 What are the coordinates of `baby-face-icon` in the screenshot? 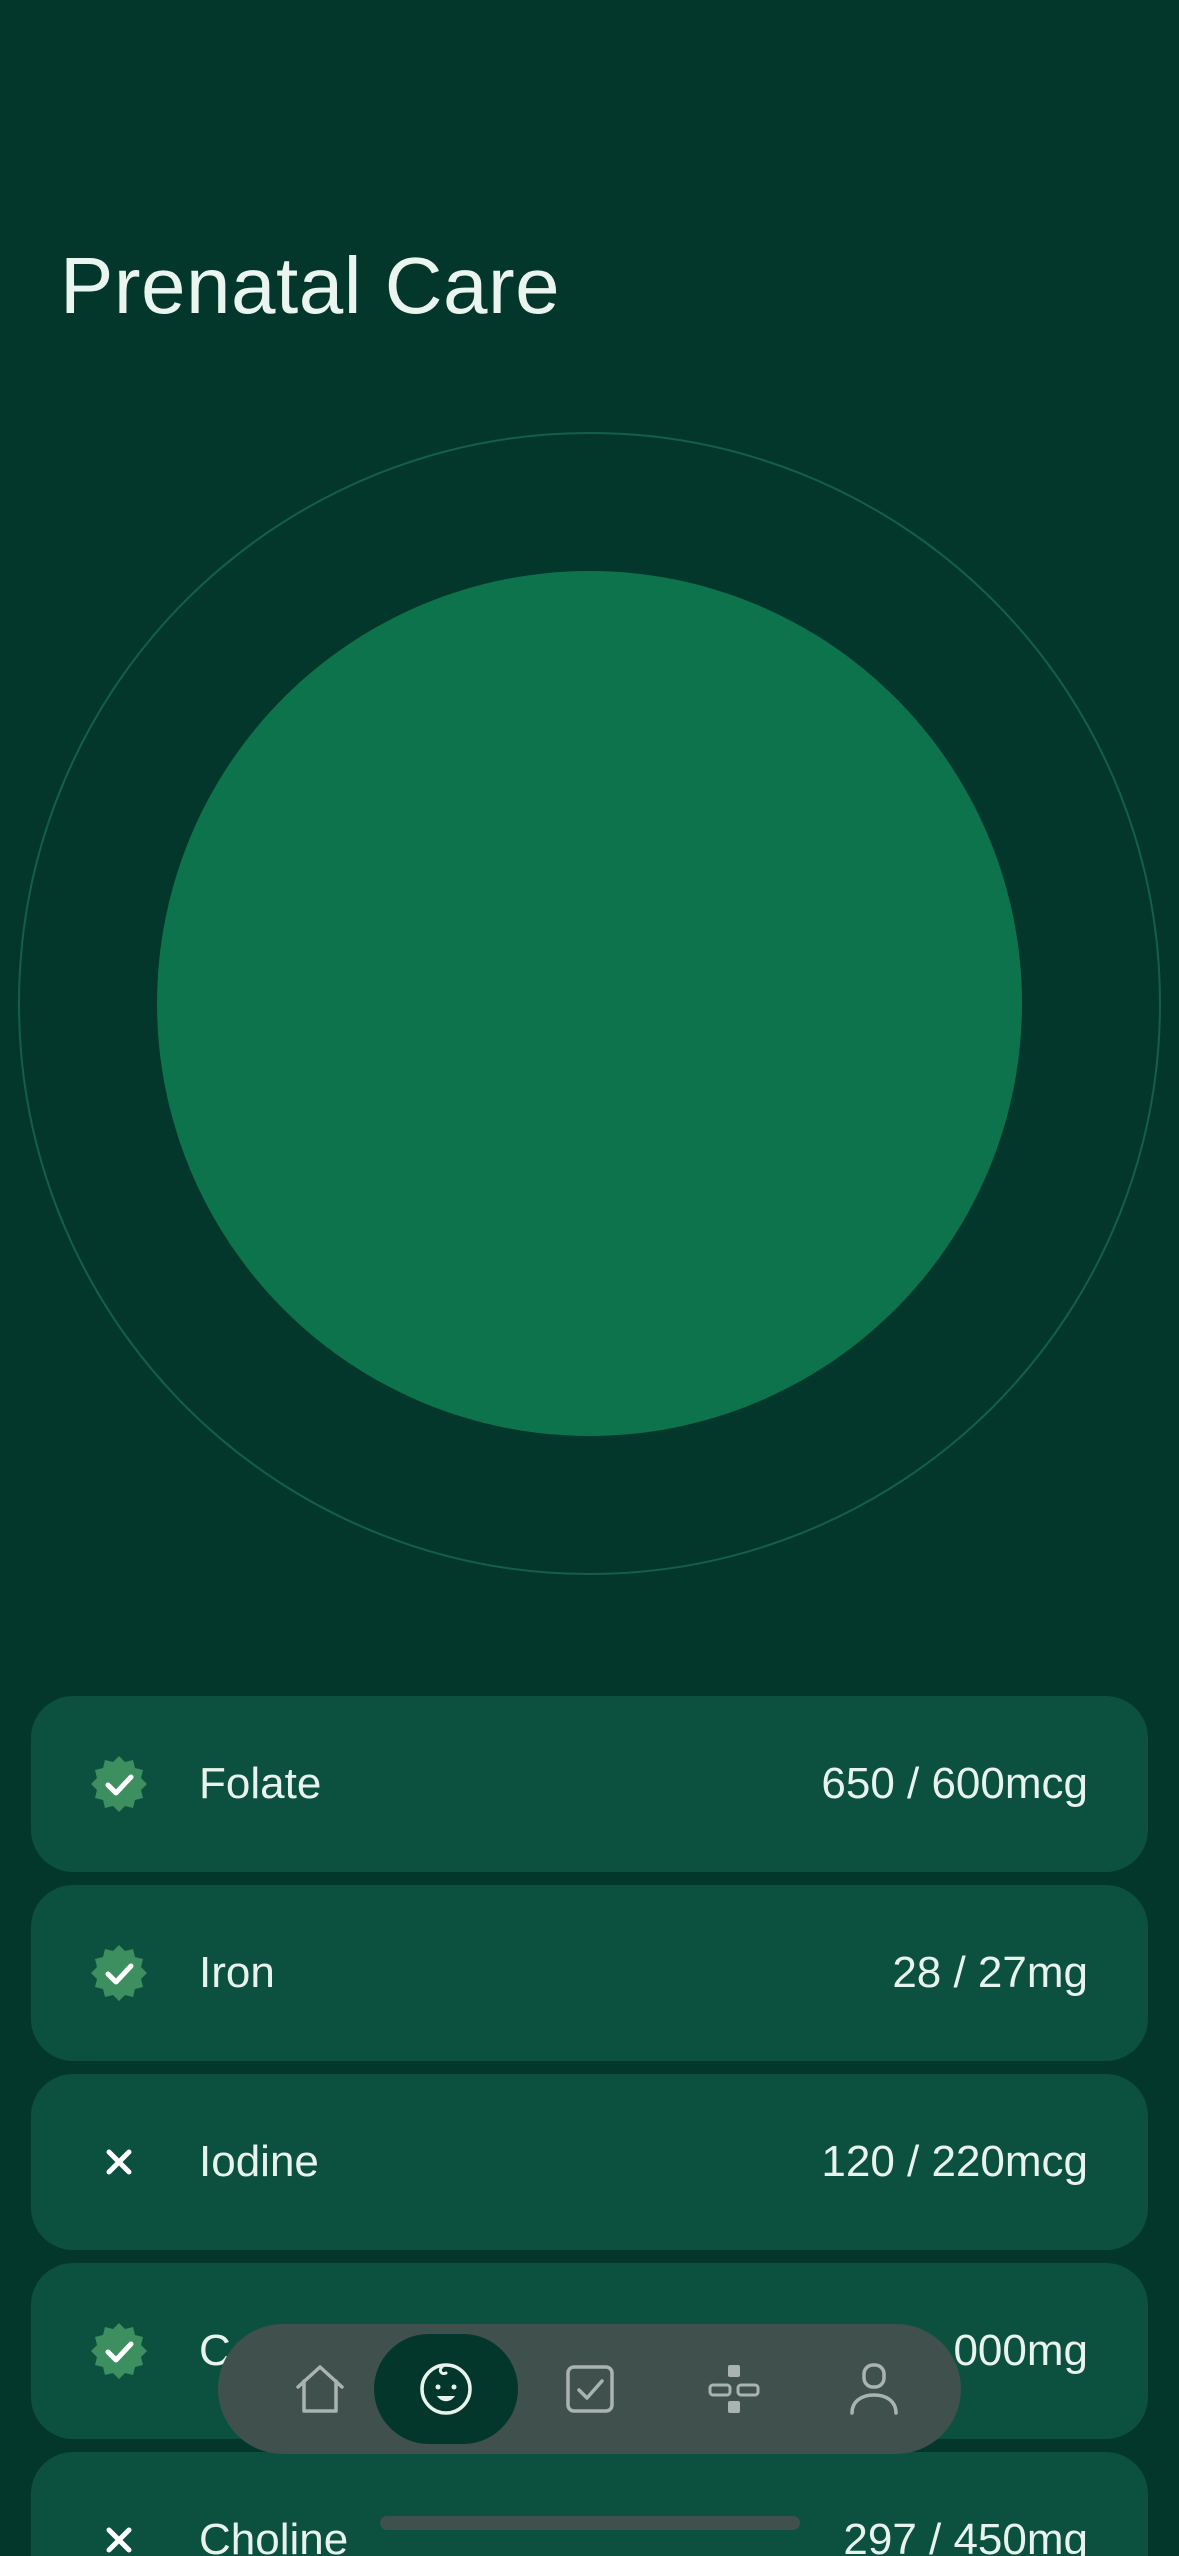 It's located at (446, 2389).